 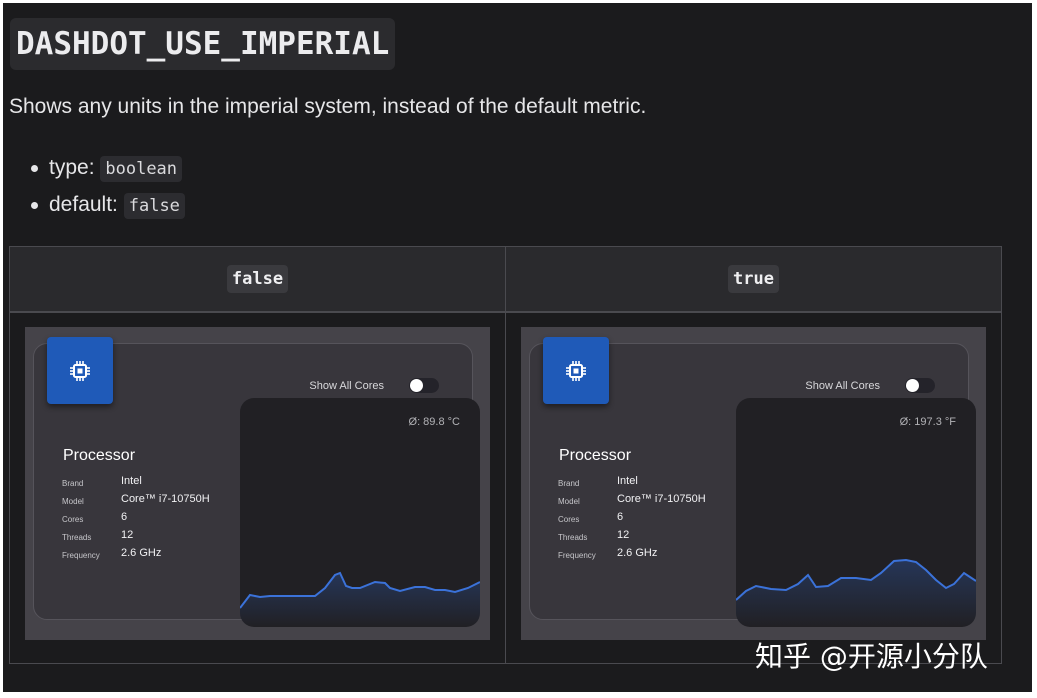 I want to click on table-header-false: false, so click(x=257, y=279).